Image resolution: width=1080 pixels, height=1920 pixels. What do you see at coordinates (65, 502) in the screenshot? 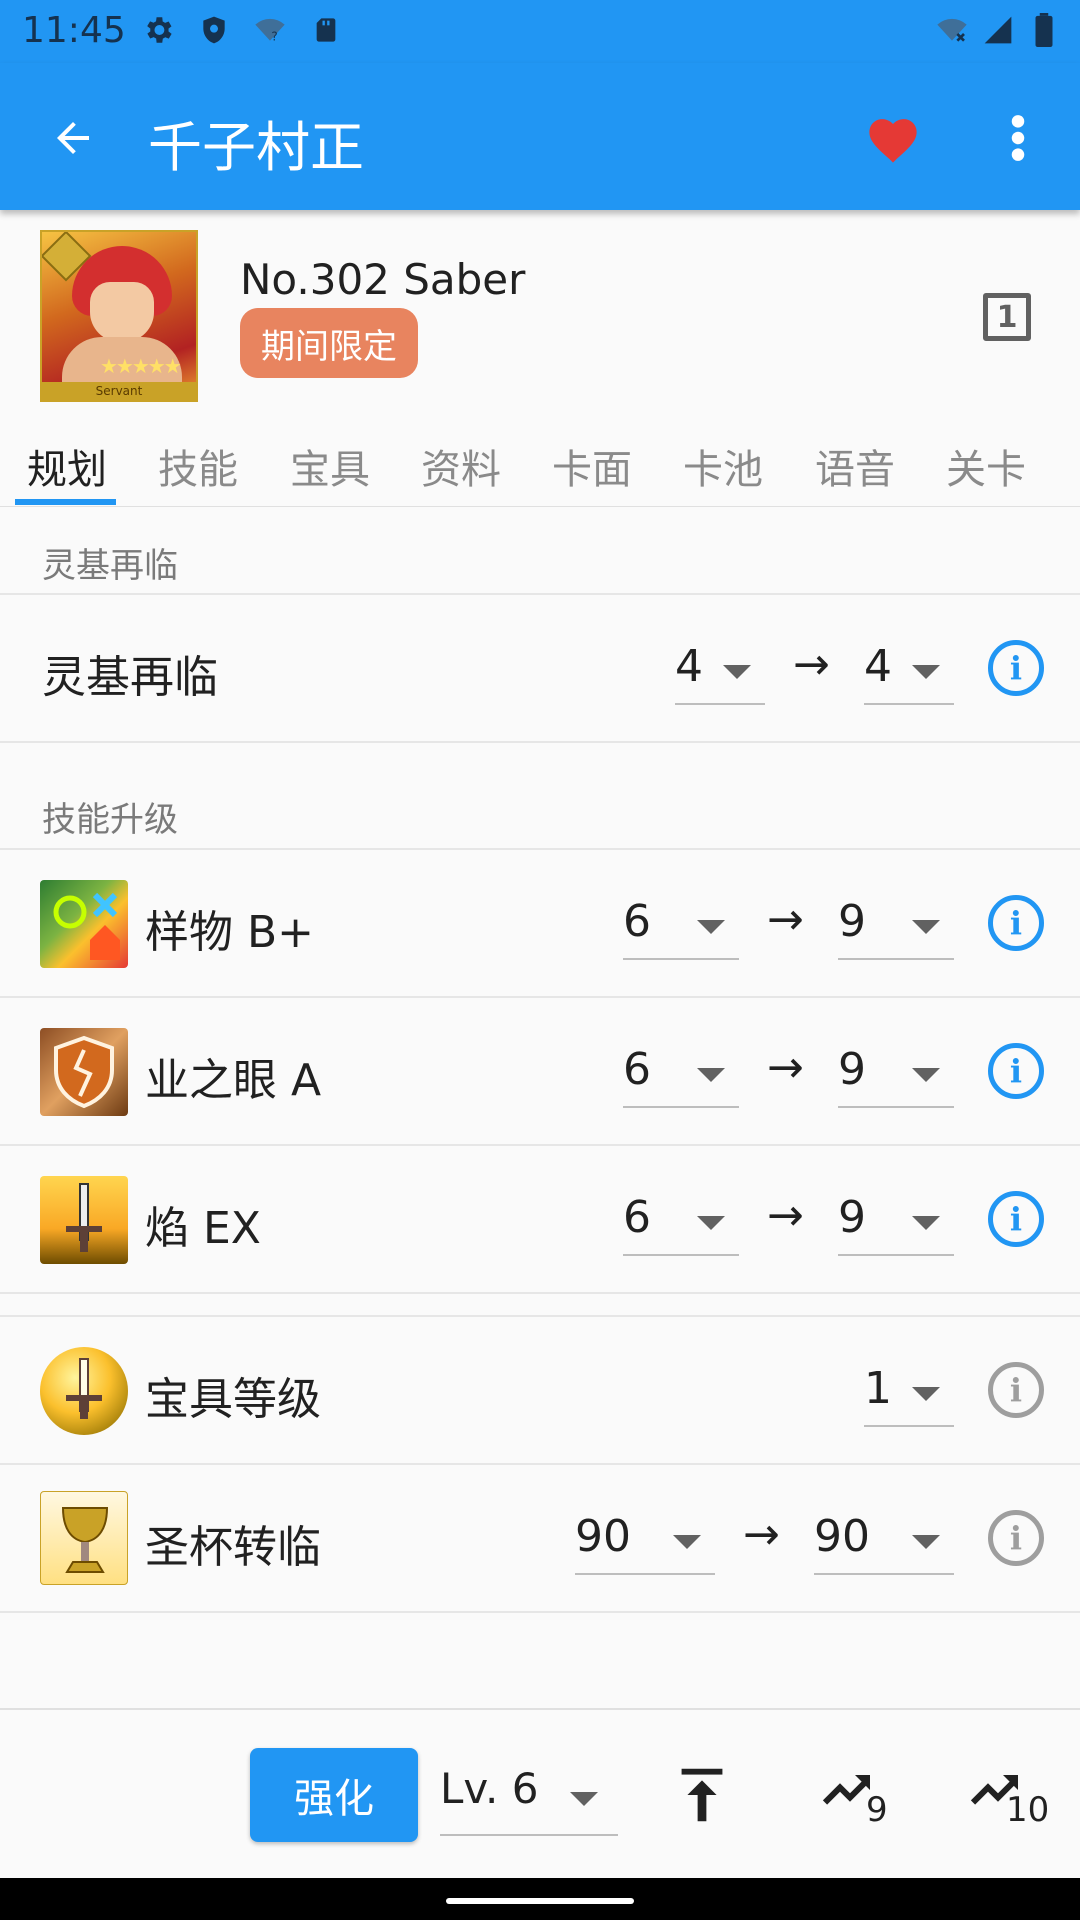
I see `tab-indicator` at bounding box center [65, 502].